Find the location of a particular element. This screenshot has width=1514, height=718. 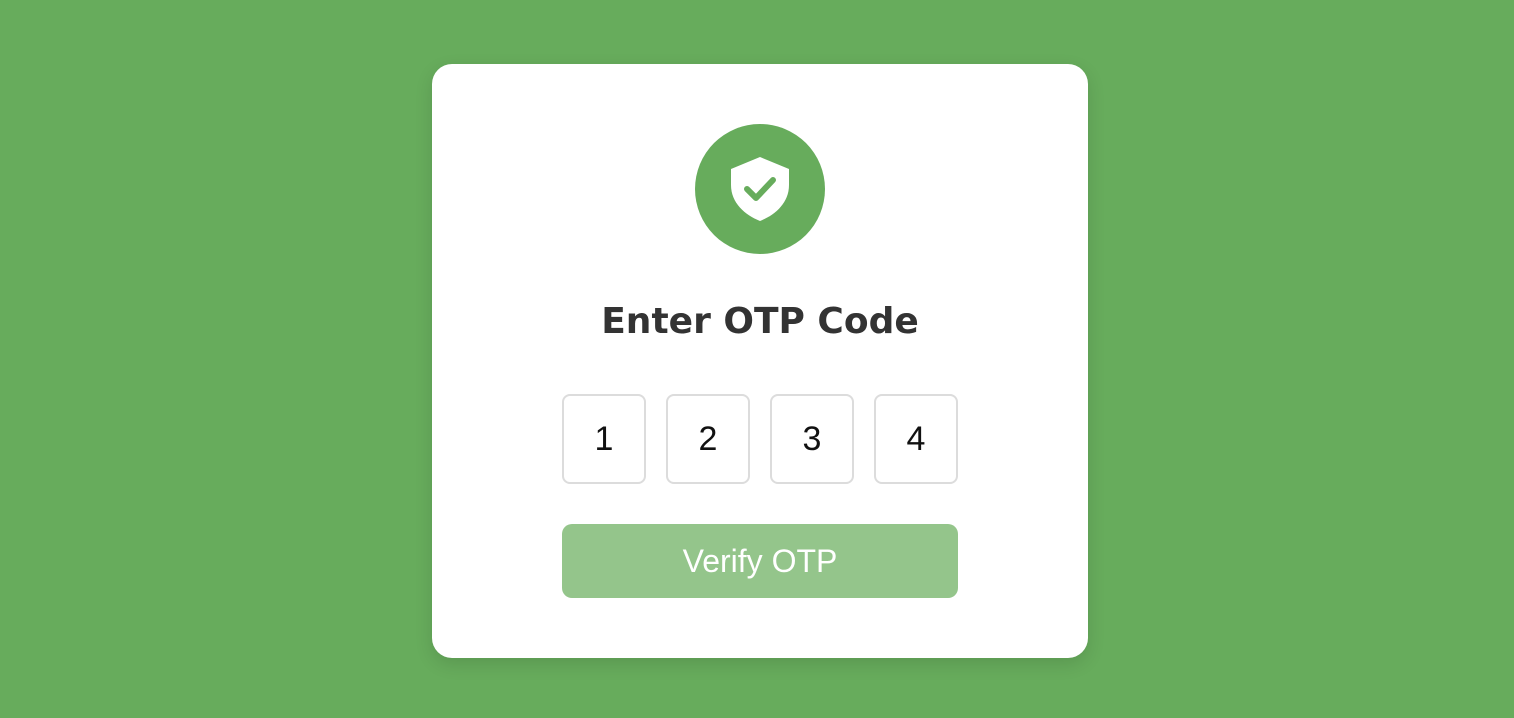

page-title: Enter OTP Code is located at coordinates (760, 321).